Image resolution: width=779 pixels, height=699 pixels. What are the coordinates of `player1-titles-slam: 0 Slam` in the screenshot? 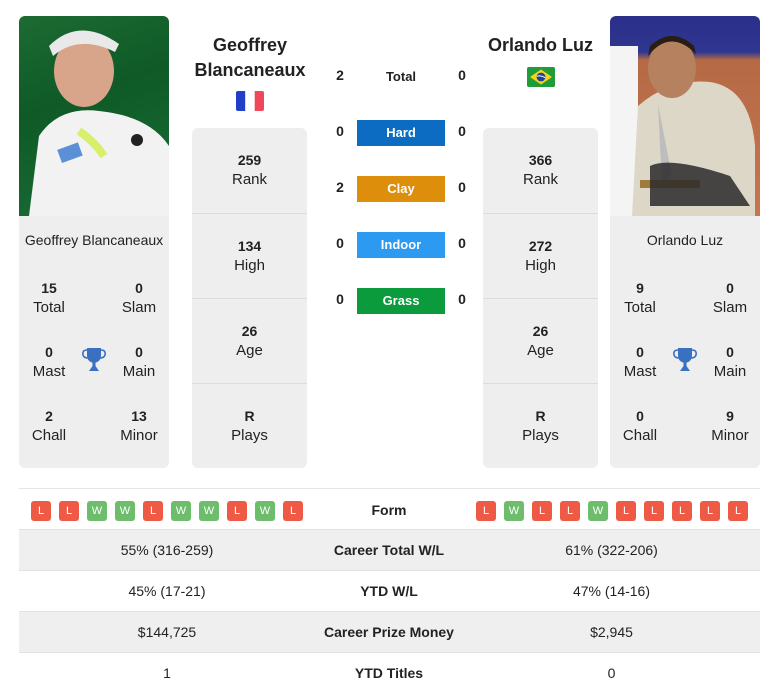 It's located at (139, 298).